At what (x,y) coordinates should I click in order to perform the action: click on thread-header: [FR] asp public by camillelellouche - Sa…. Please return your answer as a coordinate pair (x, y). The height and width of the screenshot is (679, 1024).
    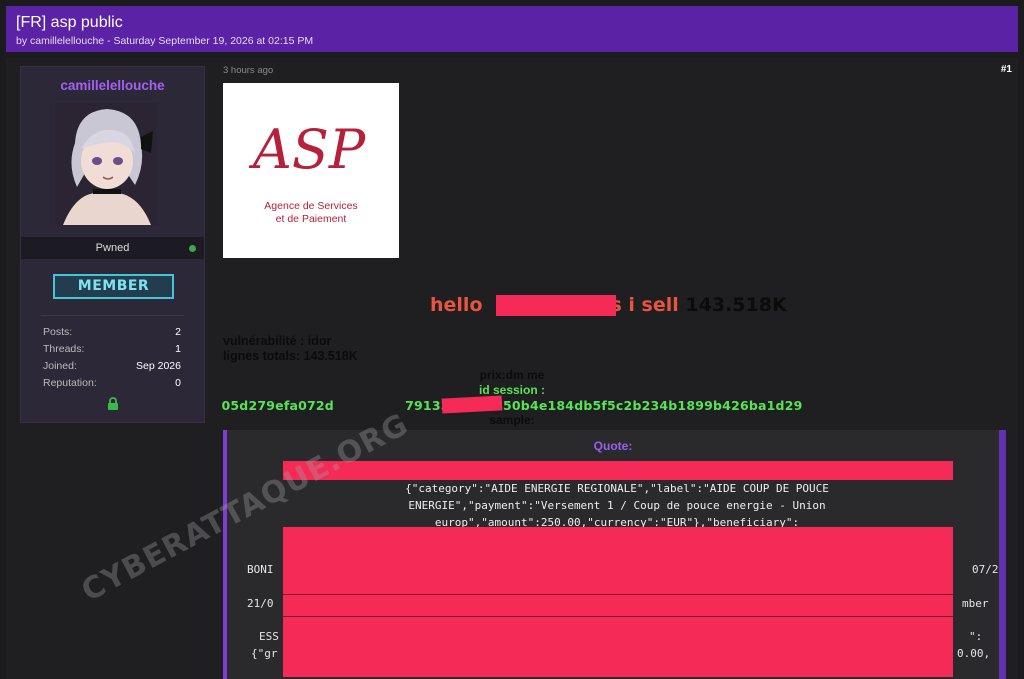
    Looking at the image, I should click on (512, 29).